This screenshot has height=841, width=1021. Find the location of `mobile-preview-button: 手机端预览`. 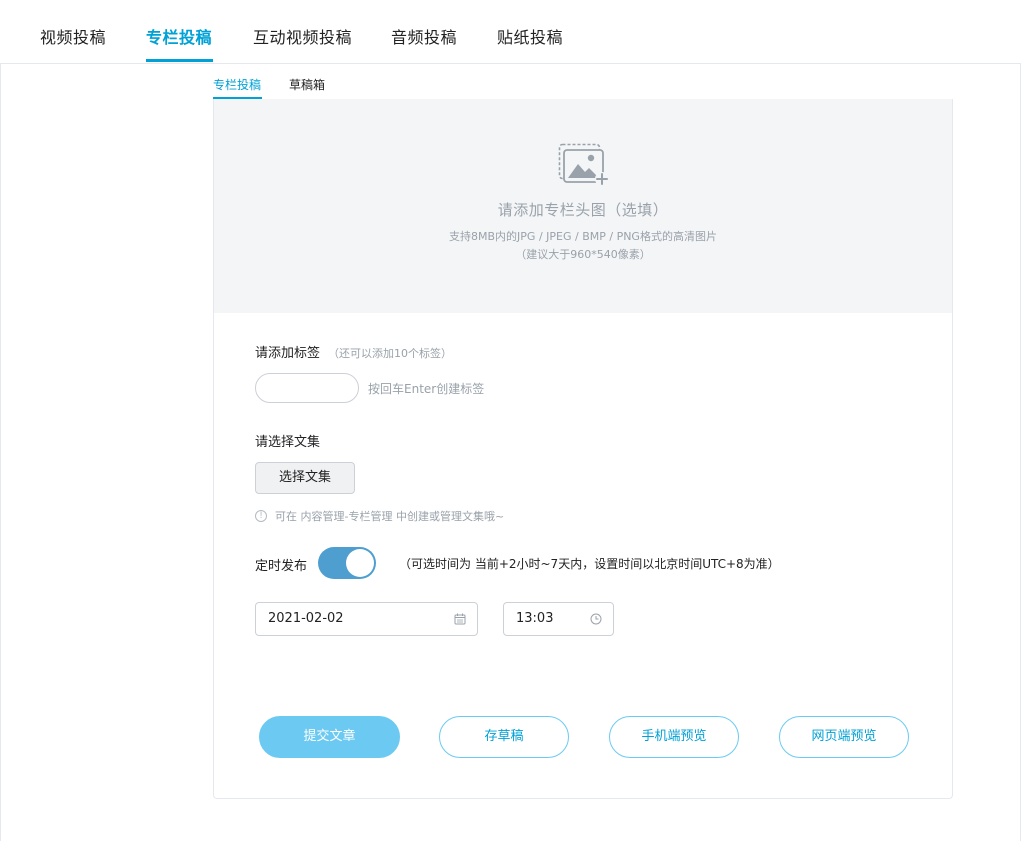

mobile-preview-button: 手机端预览 is located at coordinates (674, 737).